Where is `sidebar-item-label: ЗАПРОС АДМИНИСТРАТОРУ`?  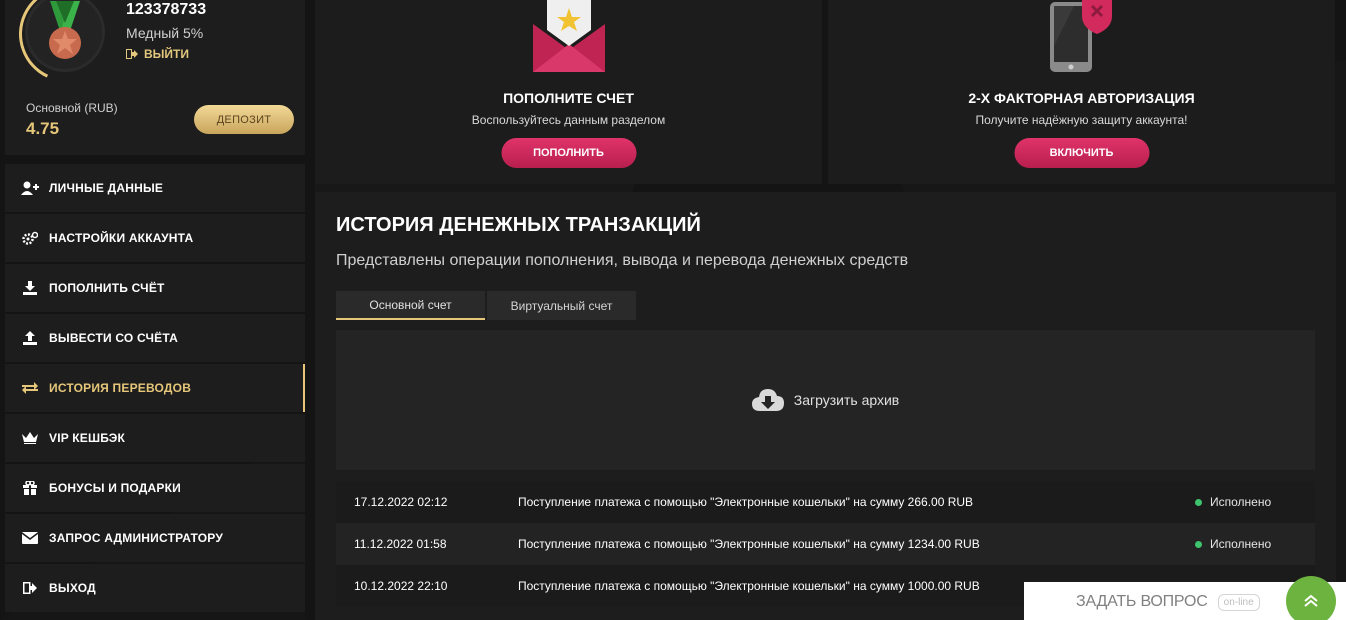
sidebar-item-label: ЗАПРОС АДМИНИСТРАТОРУ is located at coordinates (136, 538).